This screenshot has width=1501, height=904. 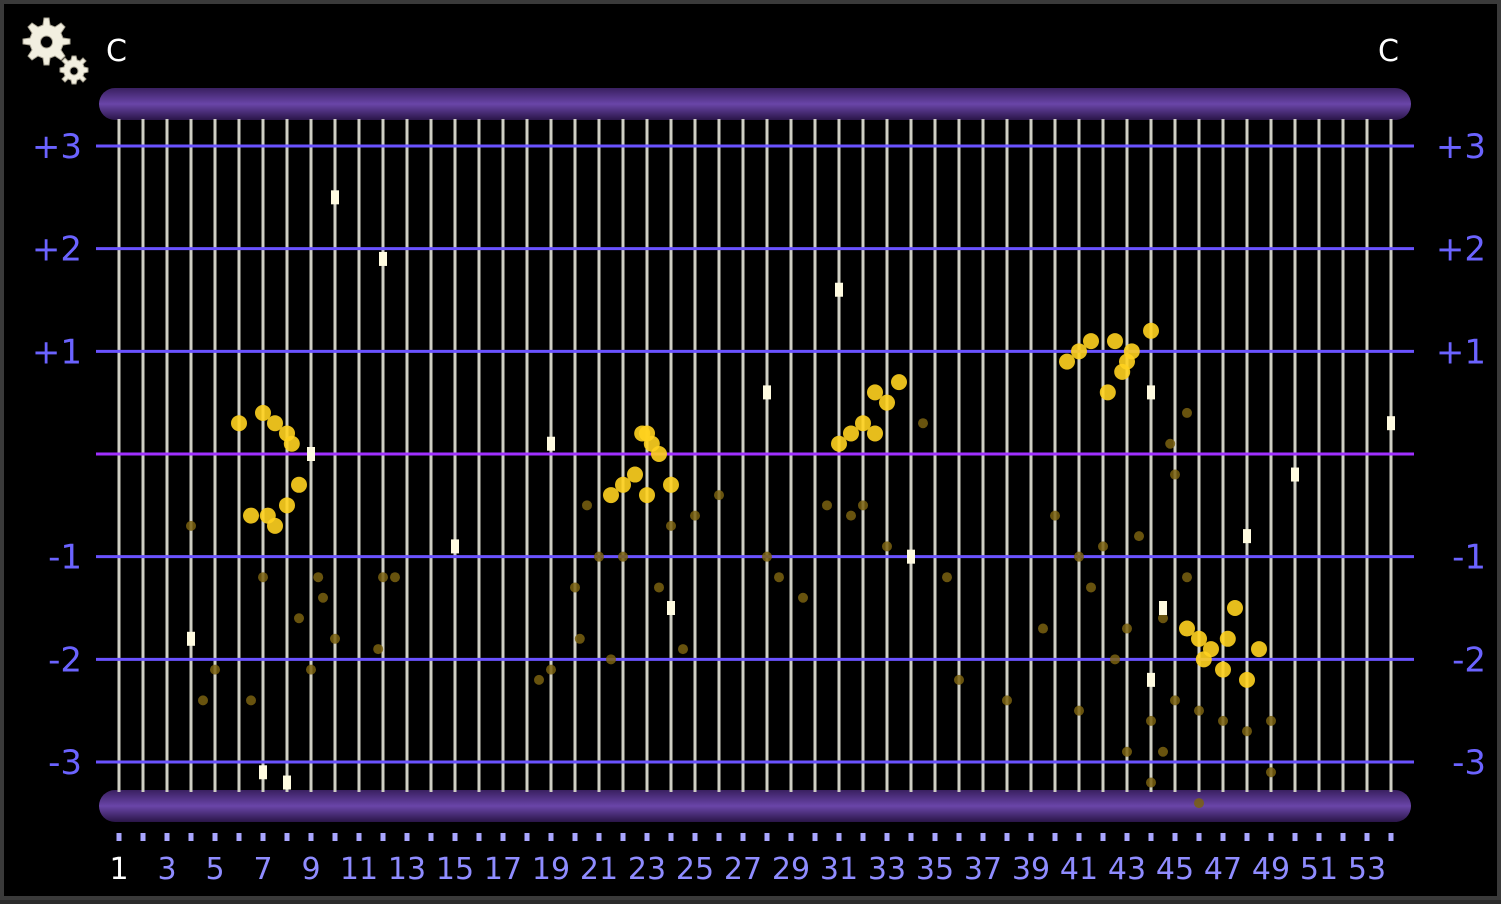 What do you see at coordinates (1461, 147) in the screenshot?
I see `y-tick-label-right: +3` at bounding box center [1461, 147].